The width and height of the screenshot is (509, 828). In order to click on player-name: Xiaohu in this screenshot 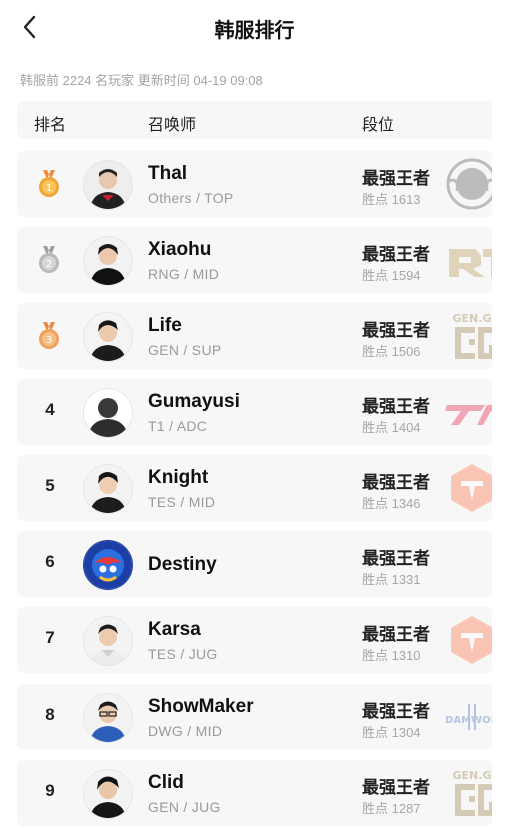, I will do `click(180, 249)`.